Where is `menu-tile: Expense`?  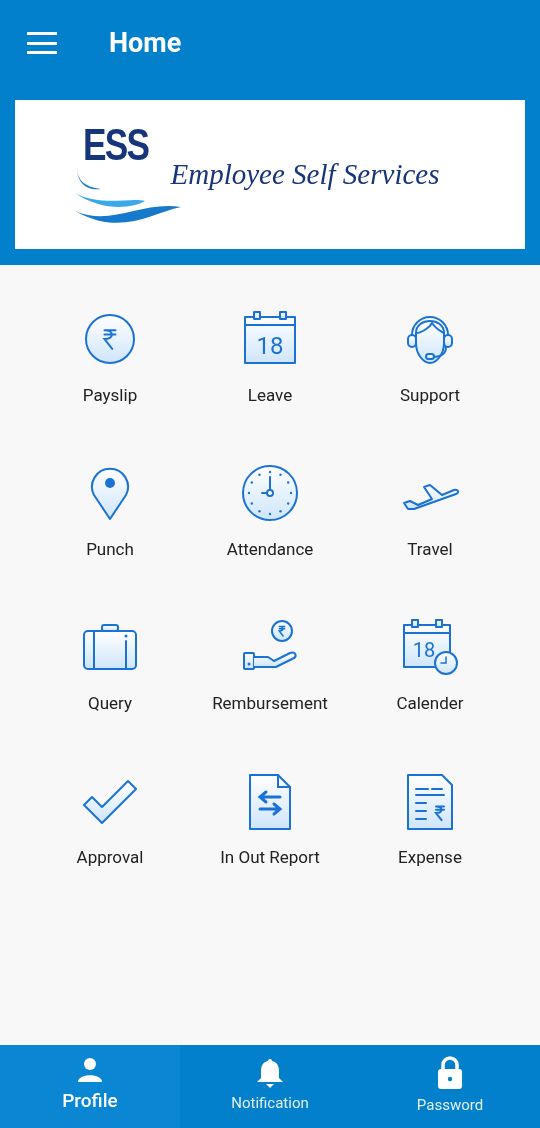 menu-tile: Expense is located at coordinates (430, 848).